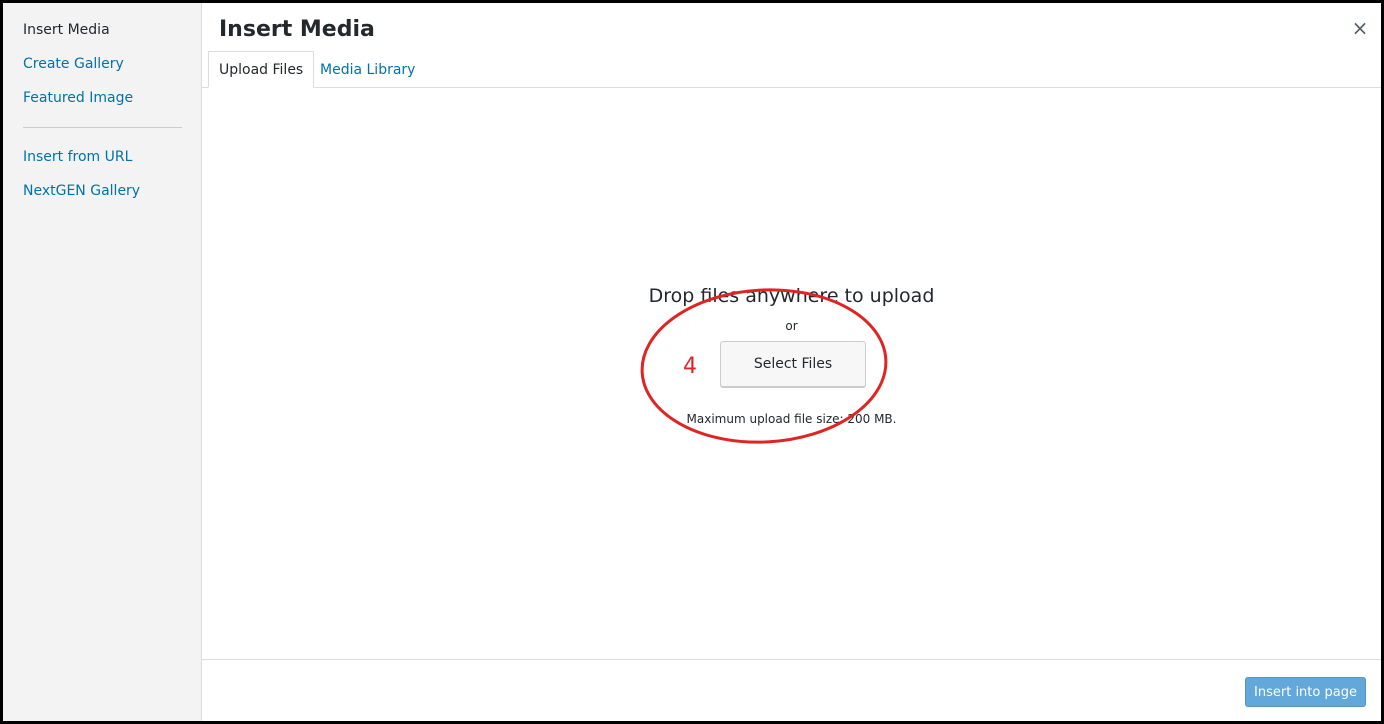 This screenshot has width=1384, height=724. What do you see at coordinates (73, 64) in the screenshot?
I see `sidebar-item-create-gallery: Create Gallery` at bounding box center [73, 64].